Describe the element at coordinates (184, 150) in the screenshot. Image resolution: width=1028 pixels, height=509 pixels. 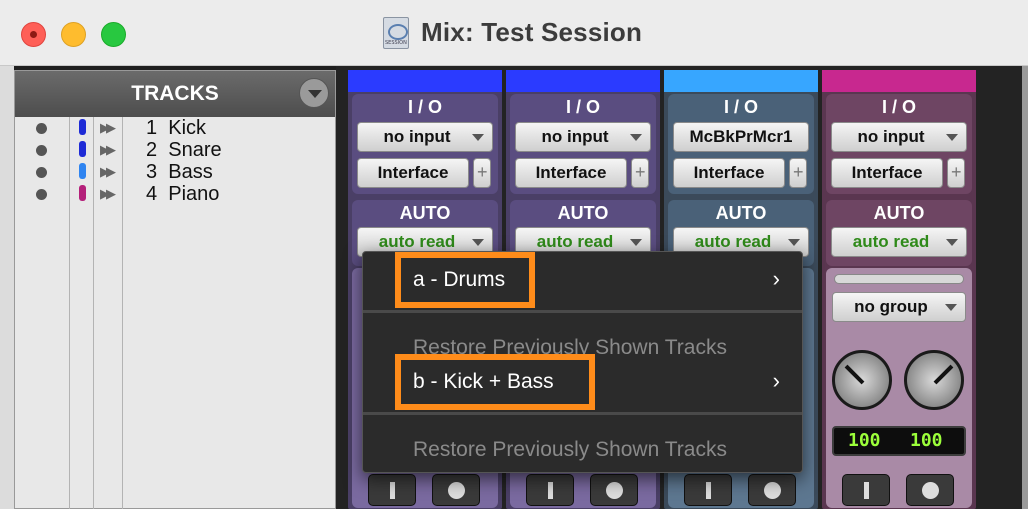
I see `track-name: 2 Snare` at that location.